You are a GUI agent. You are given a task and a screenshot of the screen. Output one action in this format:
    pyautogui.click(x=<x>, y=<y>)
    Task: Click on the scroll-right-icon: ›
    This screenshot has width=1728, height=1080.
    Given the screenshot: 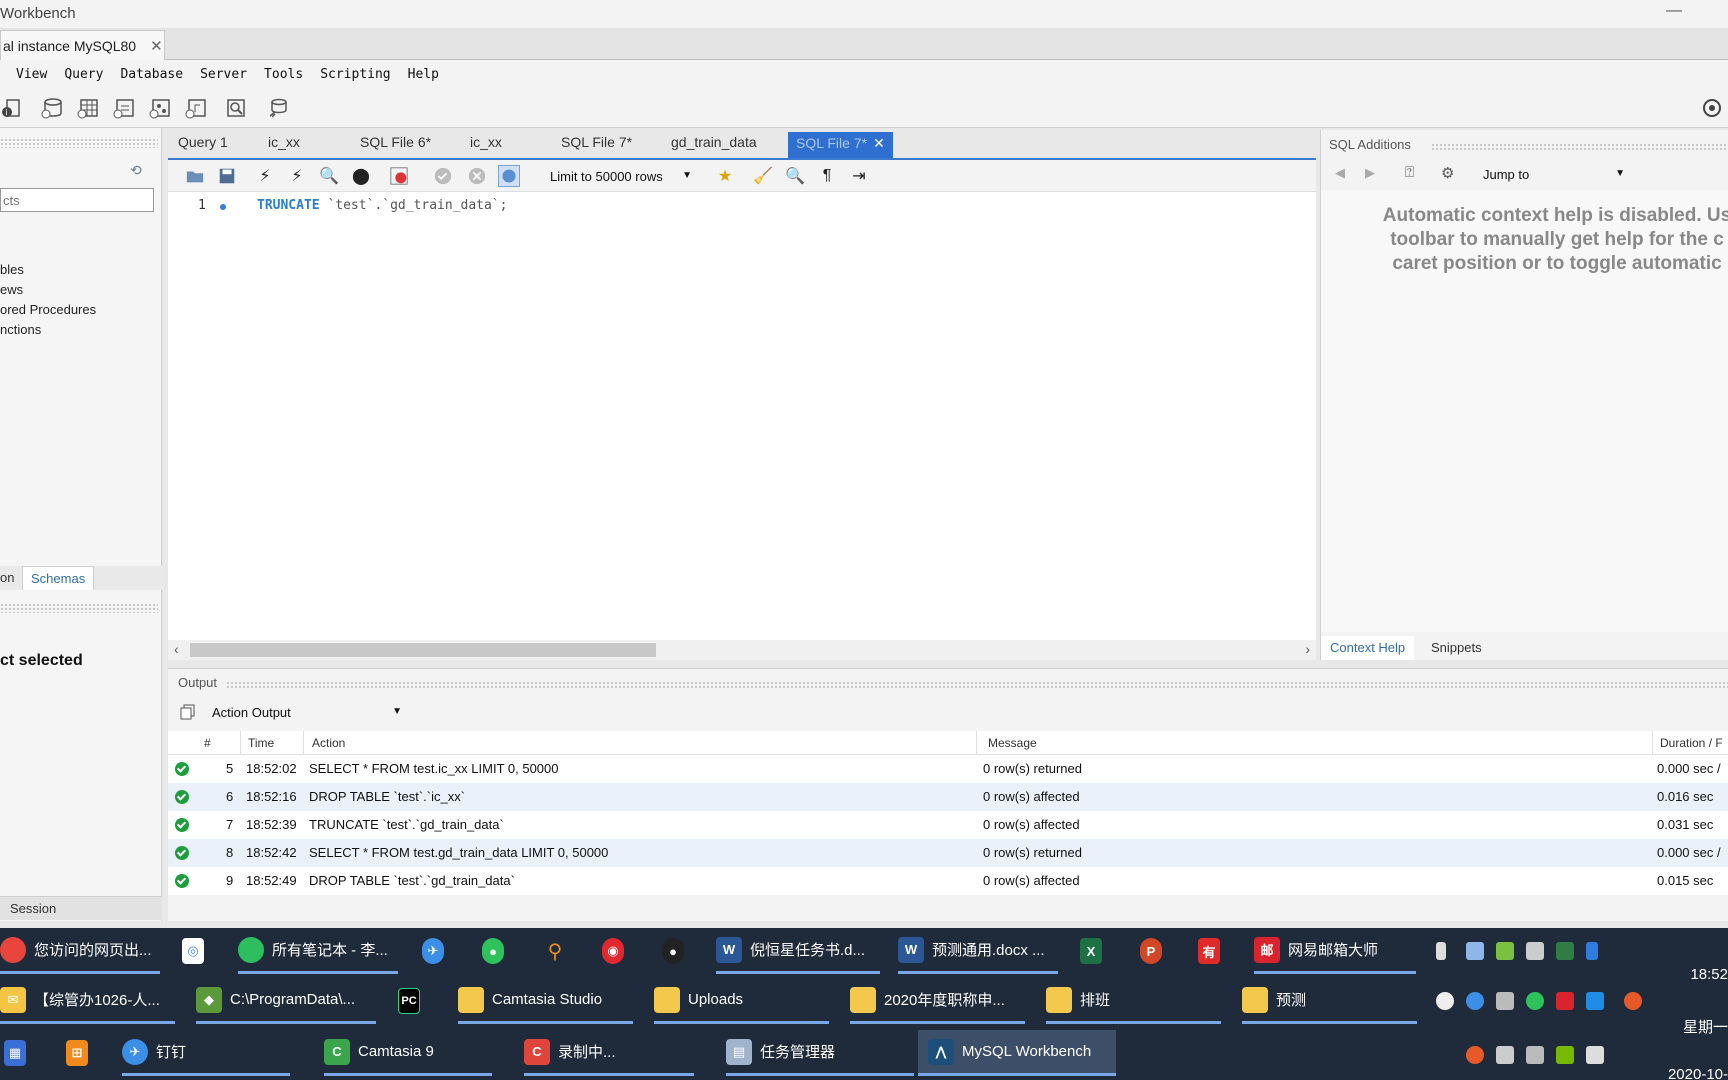 What is the action you would take?
    pyautogui.click(x=1307, y=649)
    